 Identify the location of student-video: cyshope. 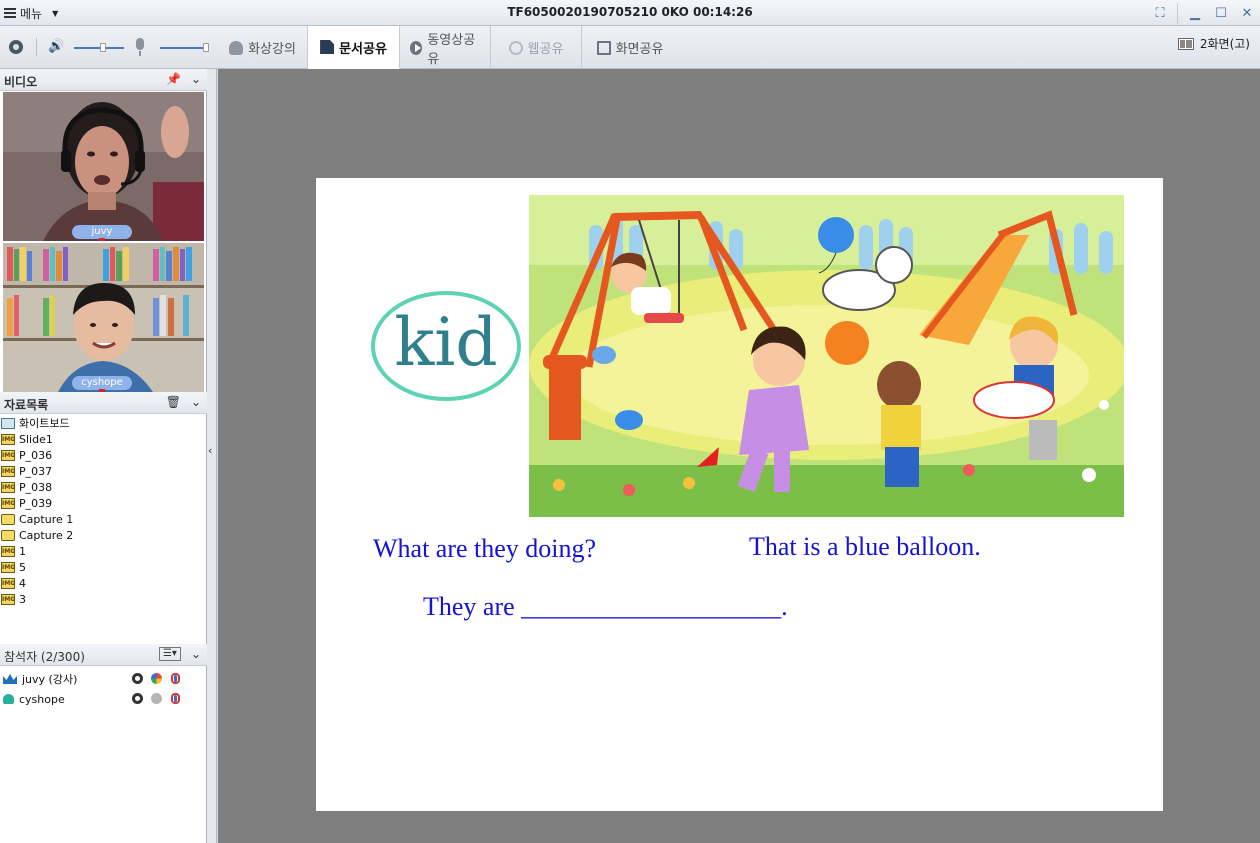
(103, 317).